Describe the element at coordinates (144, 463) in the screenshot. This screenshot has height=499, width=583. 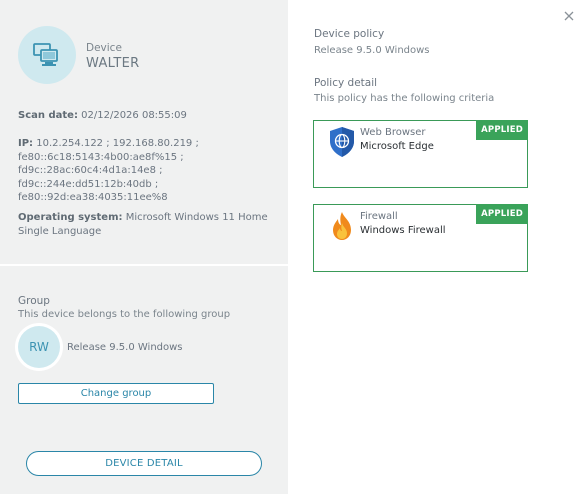
I see `device-detail-button: DEVICE DETAIL` at that location.